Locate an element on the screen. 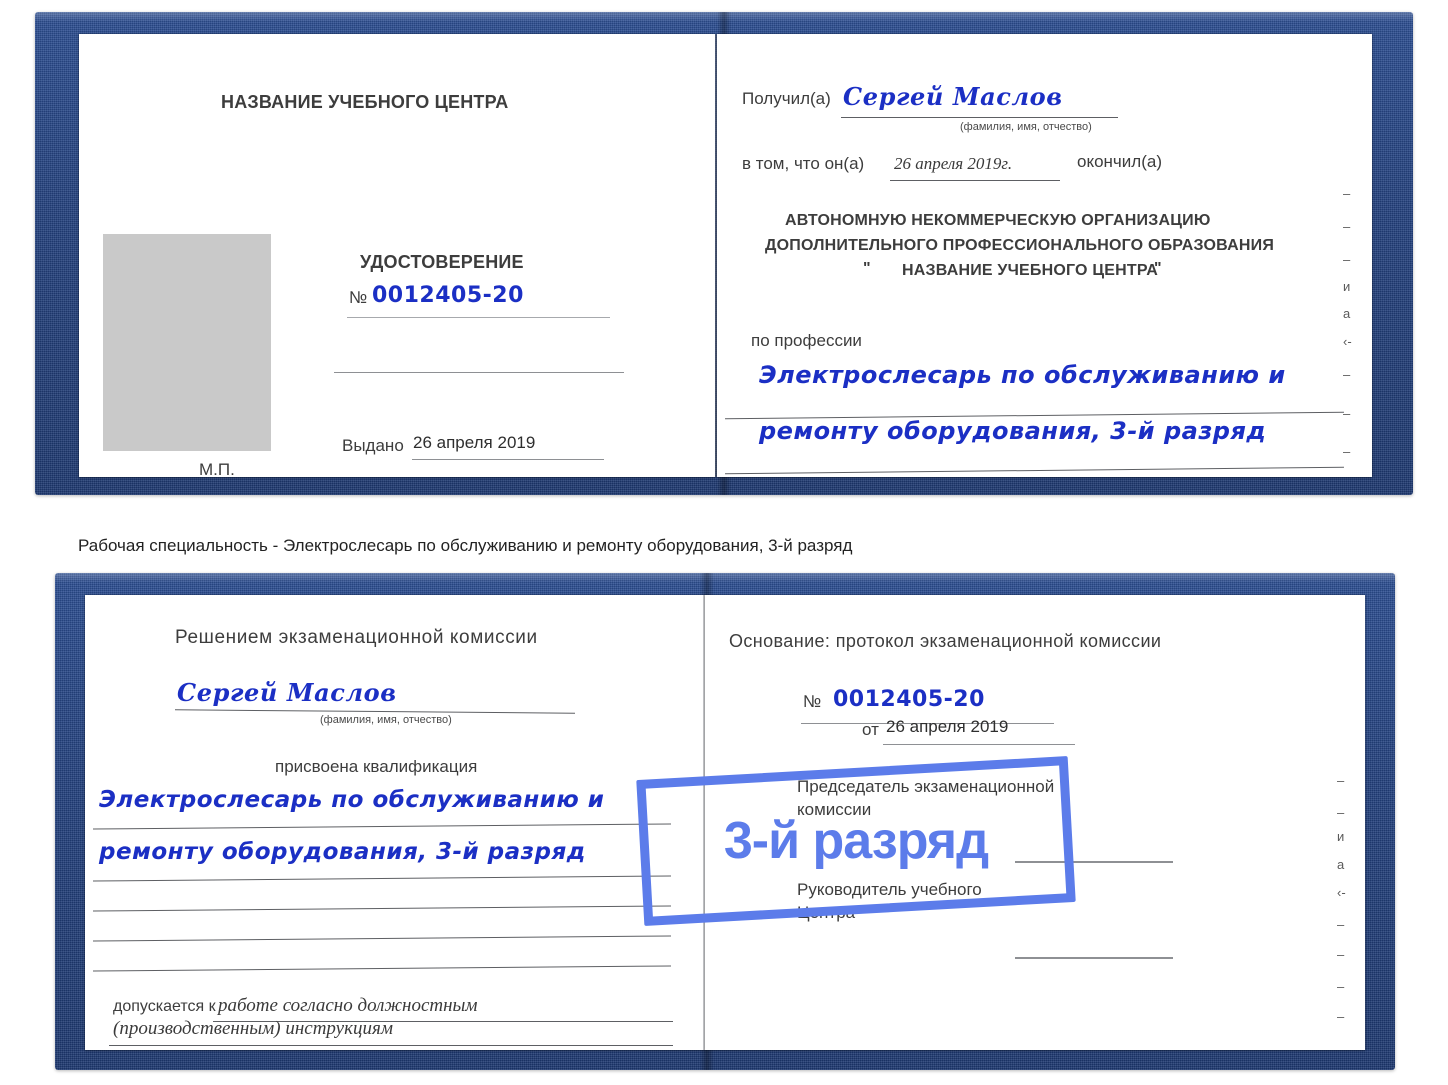 This screenshot has width=1448, height=1085. received-rule is located at coordinates (979, 117).